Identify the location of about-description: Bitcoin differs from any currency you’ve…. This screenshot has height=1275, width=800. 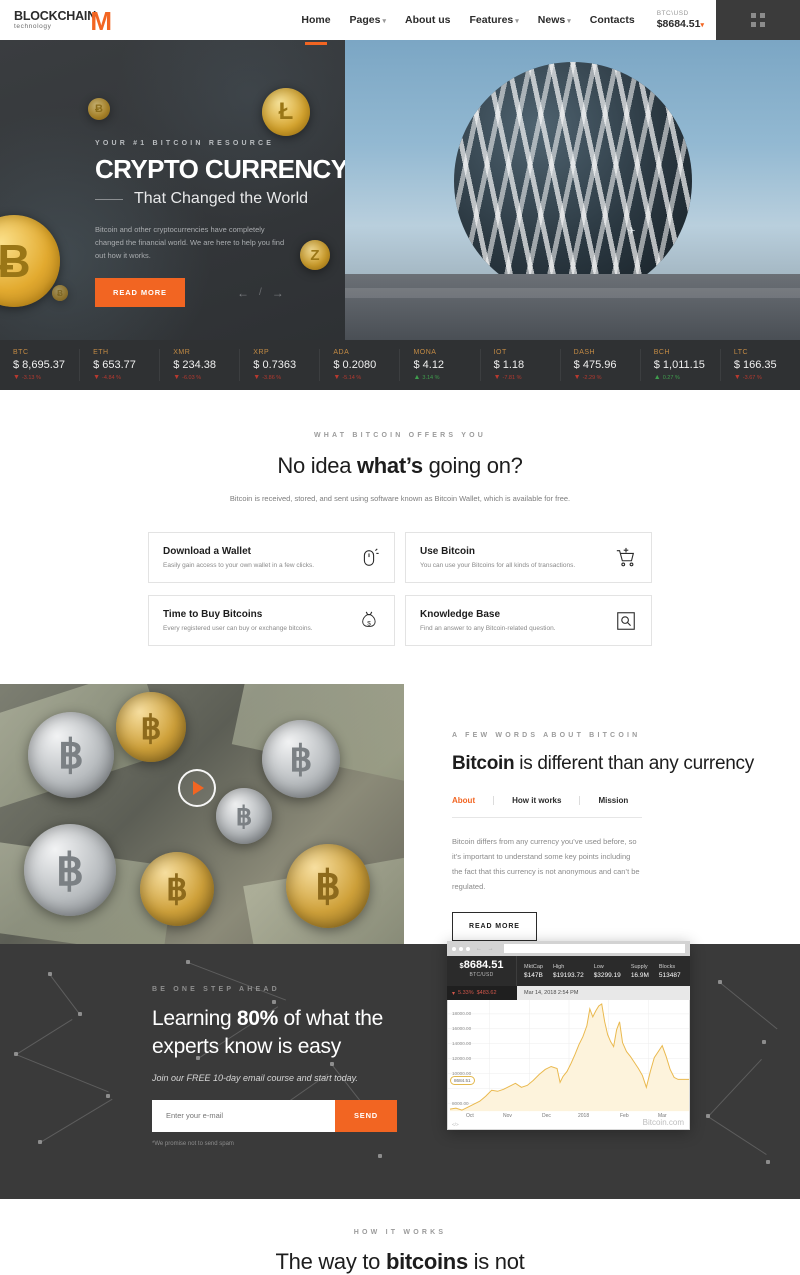
(546, 863).